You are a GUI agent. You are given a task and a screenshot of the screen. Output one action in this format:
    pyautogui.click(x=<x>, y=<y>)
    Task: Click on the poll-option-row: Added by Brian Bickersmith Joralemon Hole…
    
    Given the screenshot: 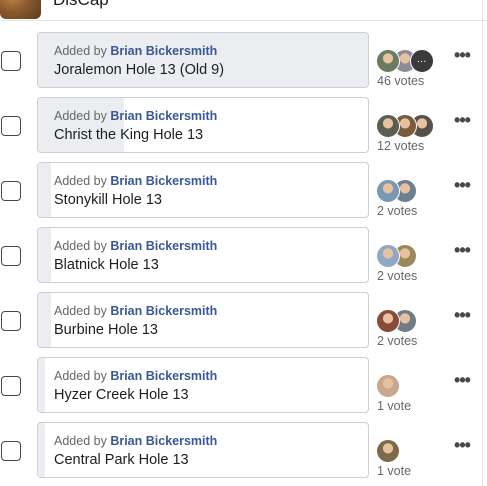 What is the action you would take?
    pyautogui.click(x=243, y=60)
    